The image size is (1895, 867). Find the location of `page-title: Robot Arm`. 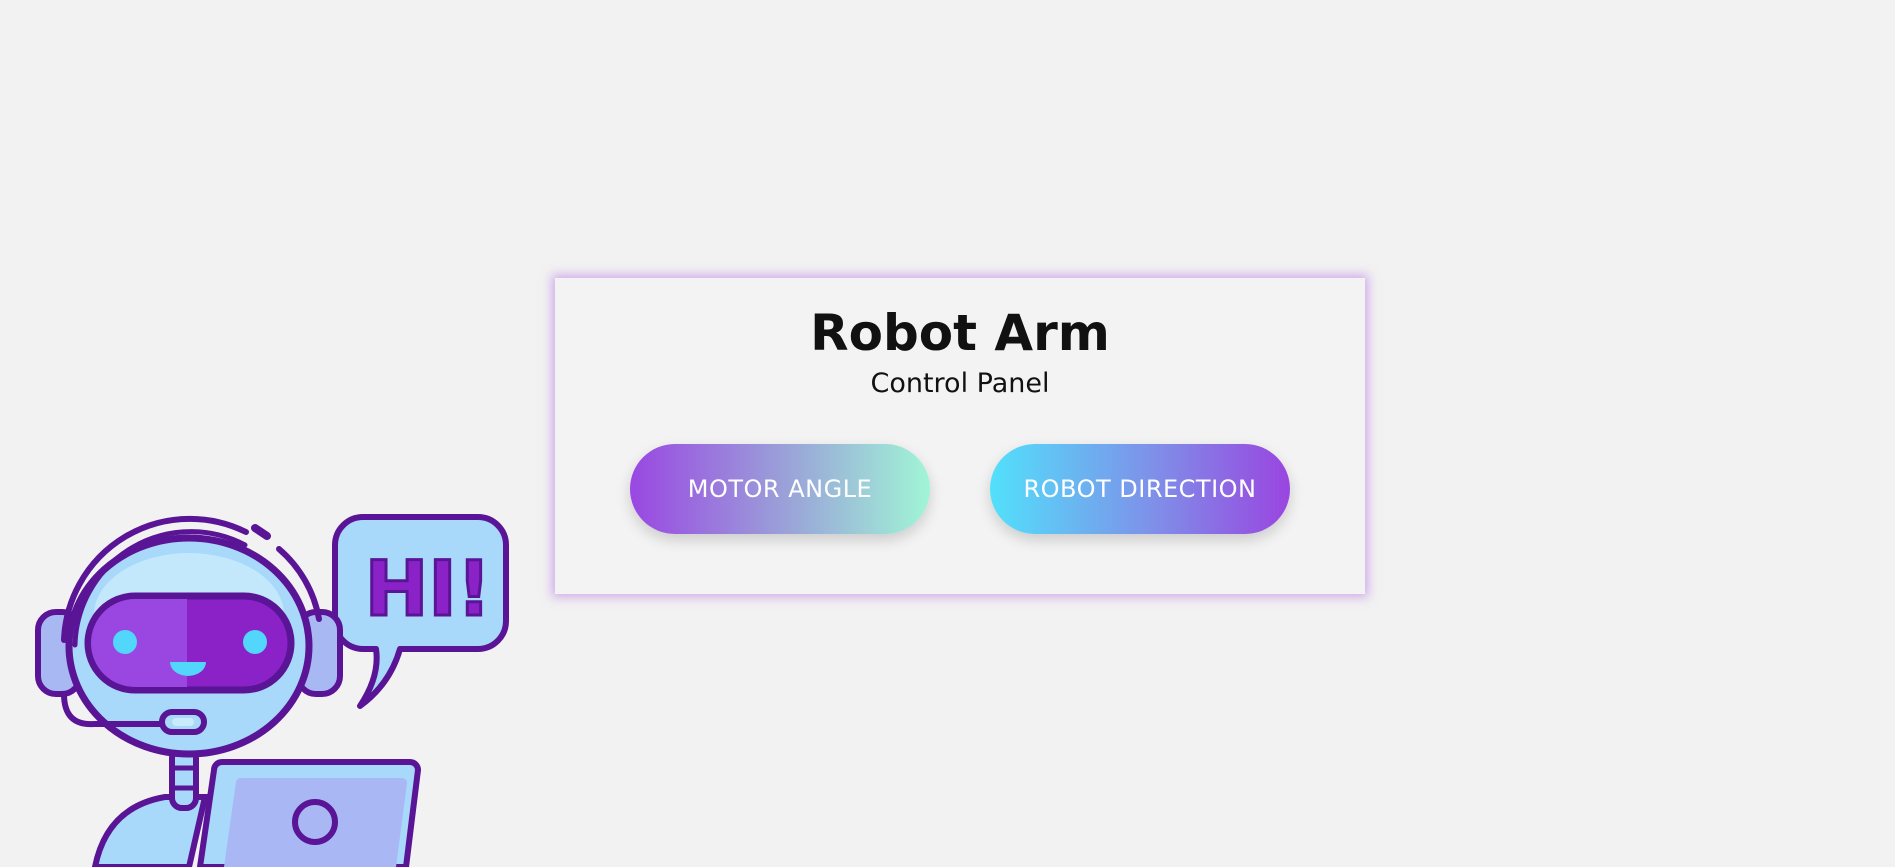

page-title: Robot Arm is located at coordinates (960, 333).